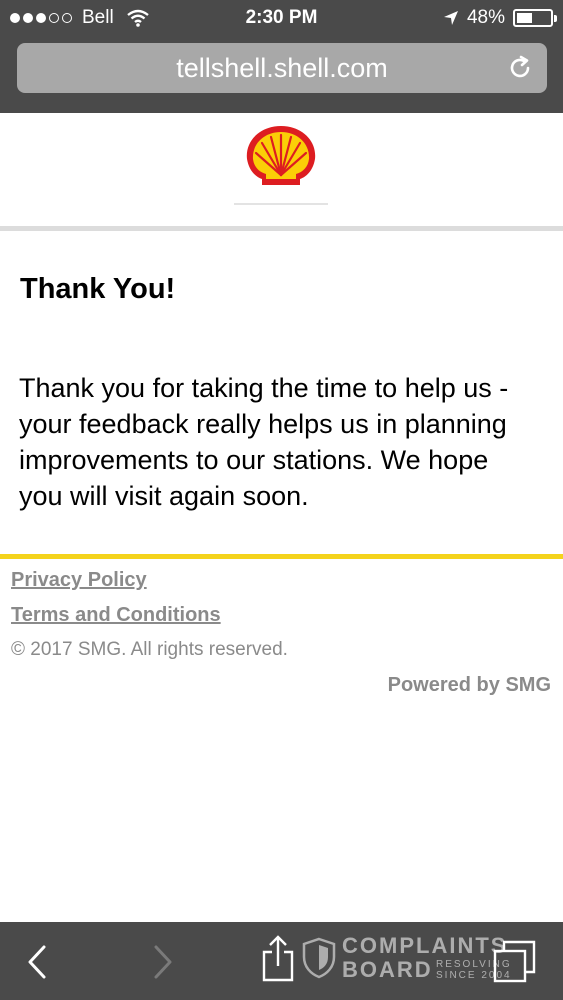  I want to click on watermark-line-2: BOARD, so click(387, 969).